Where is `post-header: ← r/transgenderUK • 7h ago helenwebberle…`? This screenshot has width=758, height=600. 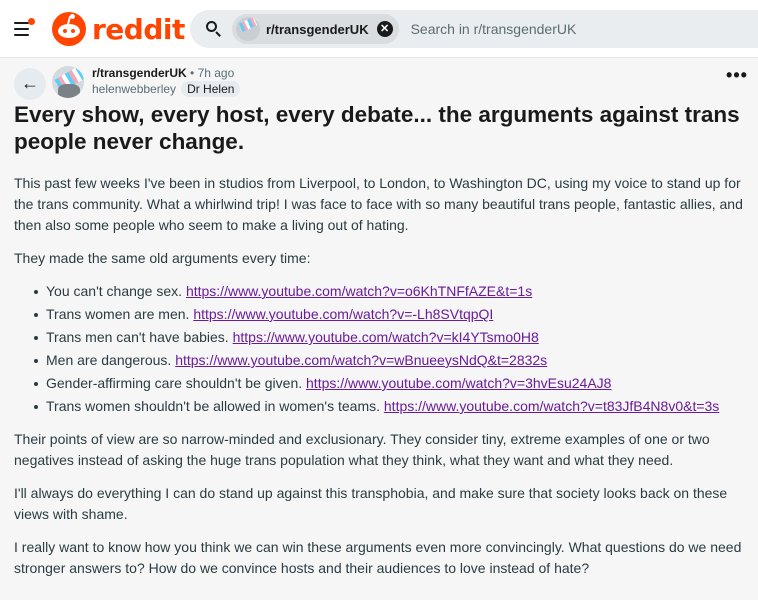 post-header: ← r/transgenderUK • 7h ago helenwebberle… is located at coordinates (379, 79).